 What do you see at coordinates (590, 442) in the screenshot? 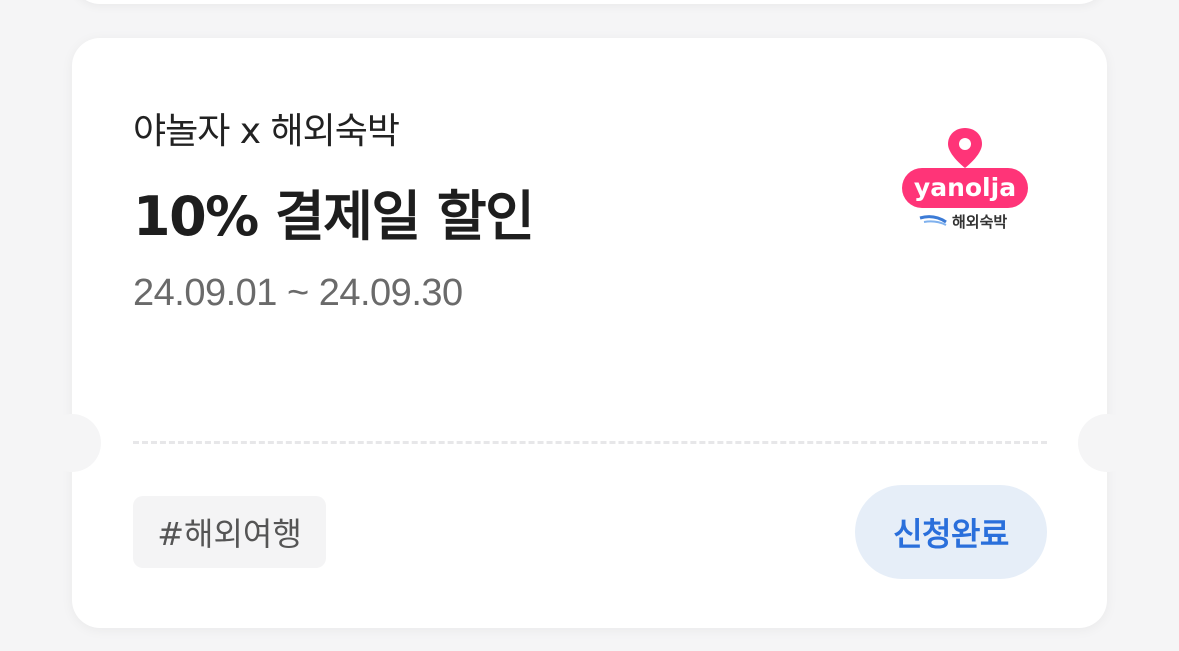
I see `coupon-divider` at bounding box center [590, 442].